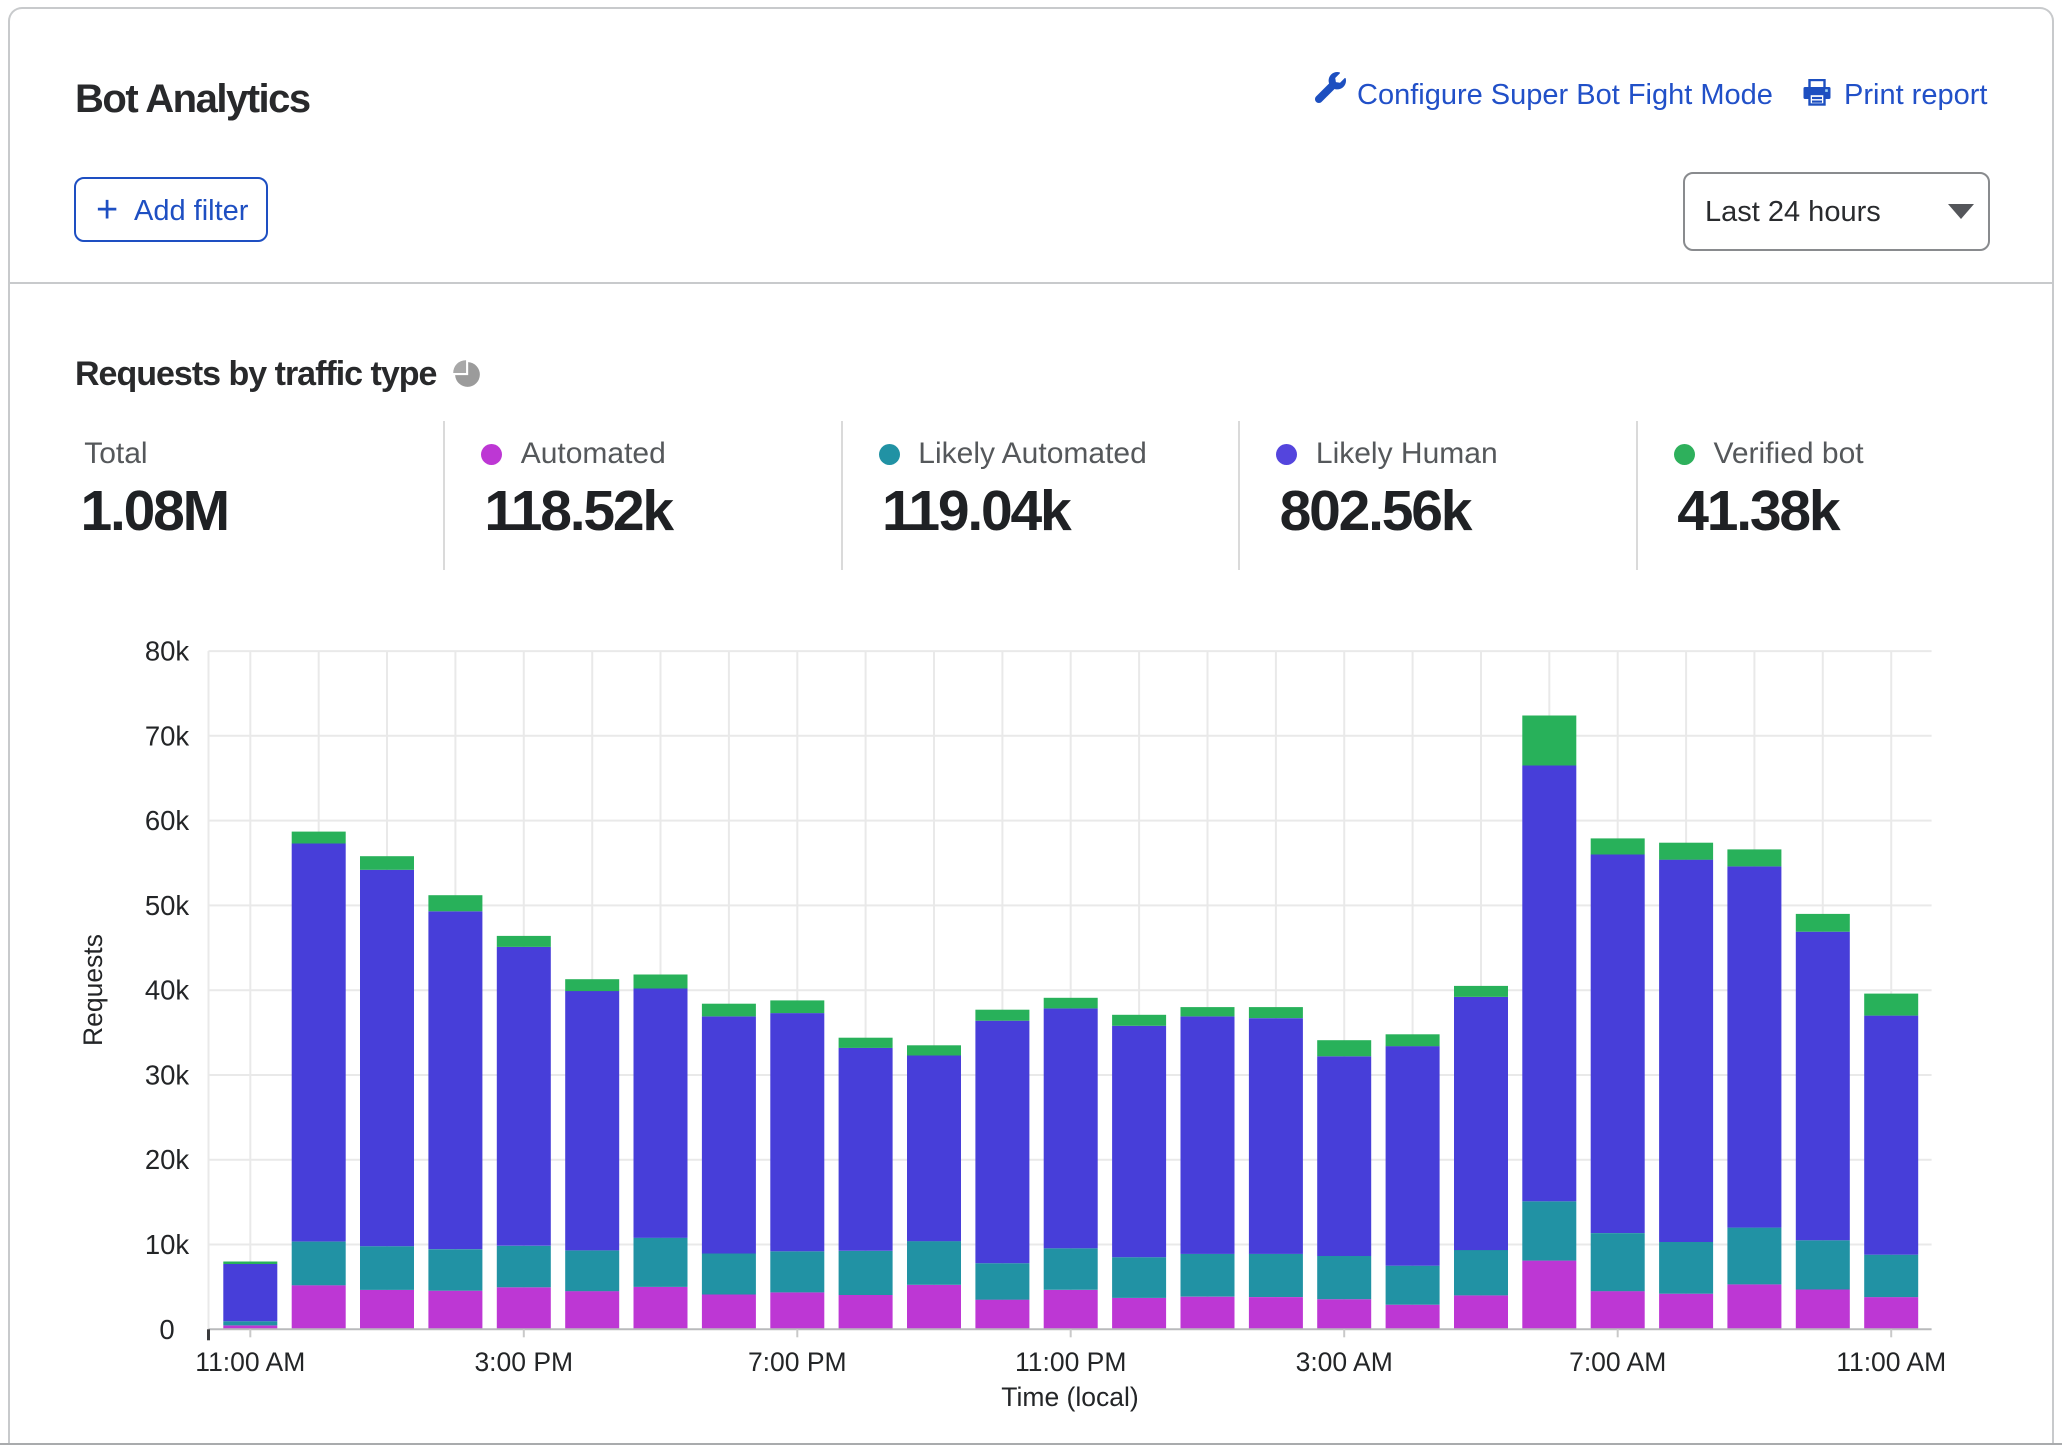  Describe the element at coordinates (166, 1329) in the screenshot. I see `svg-text: 0` at that location.